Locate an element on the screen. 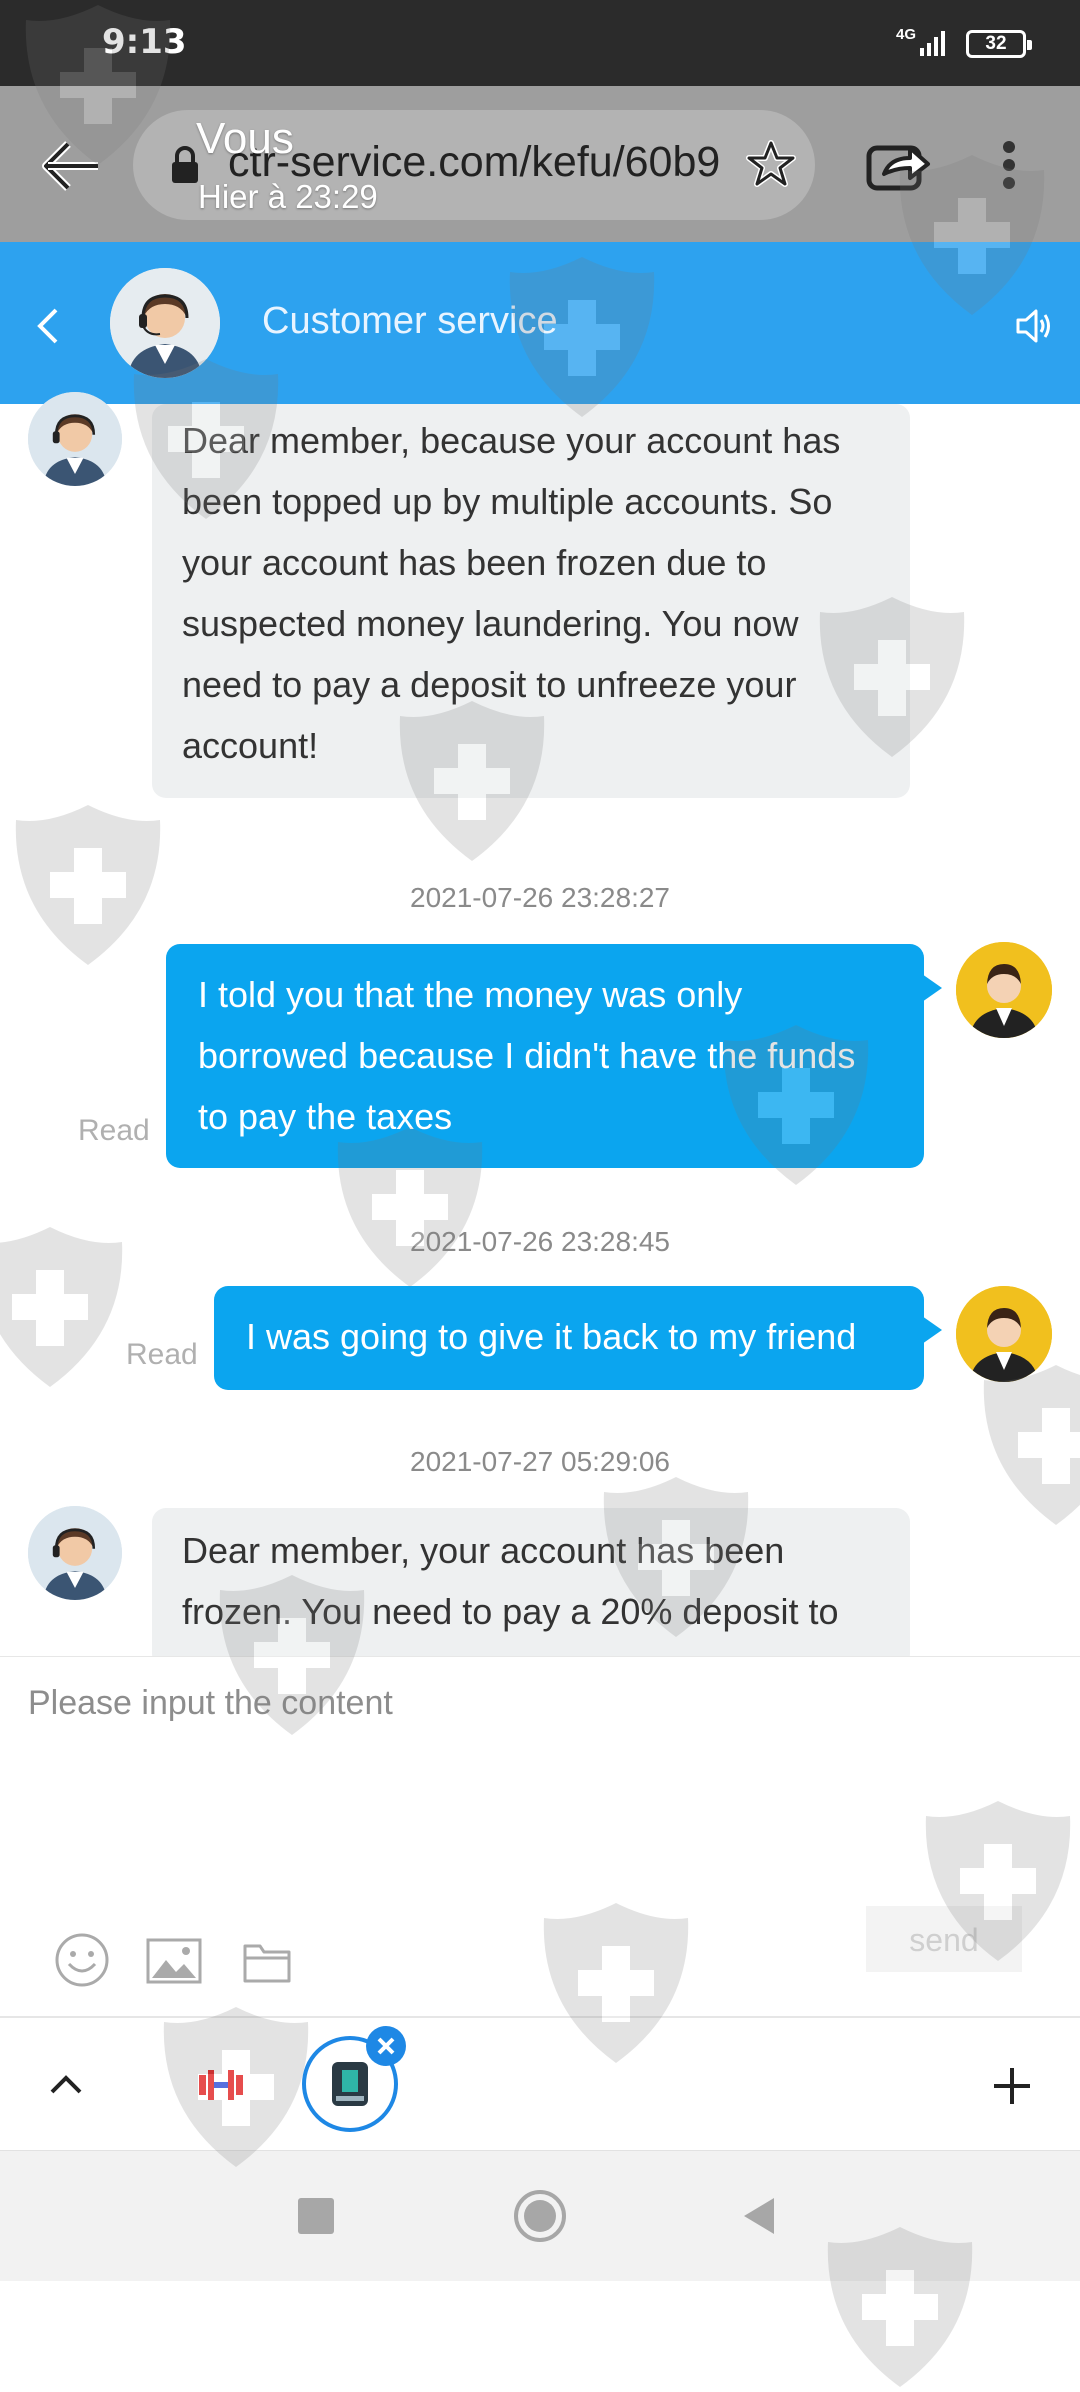 The image size is (1080, 2392). bottom-tab-bar is located at coordinates (540, 2084).